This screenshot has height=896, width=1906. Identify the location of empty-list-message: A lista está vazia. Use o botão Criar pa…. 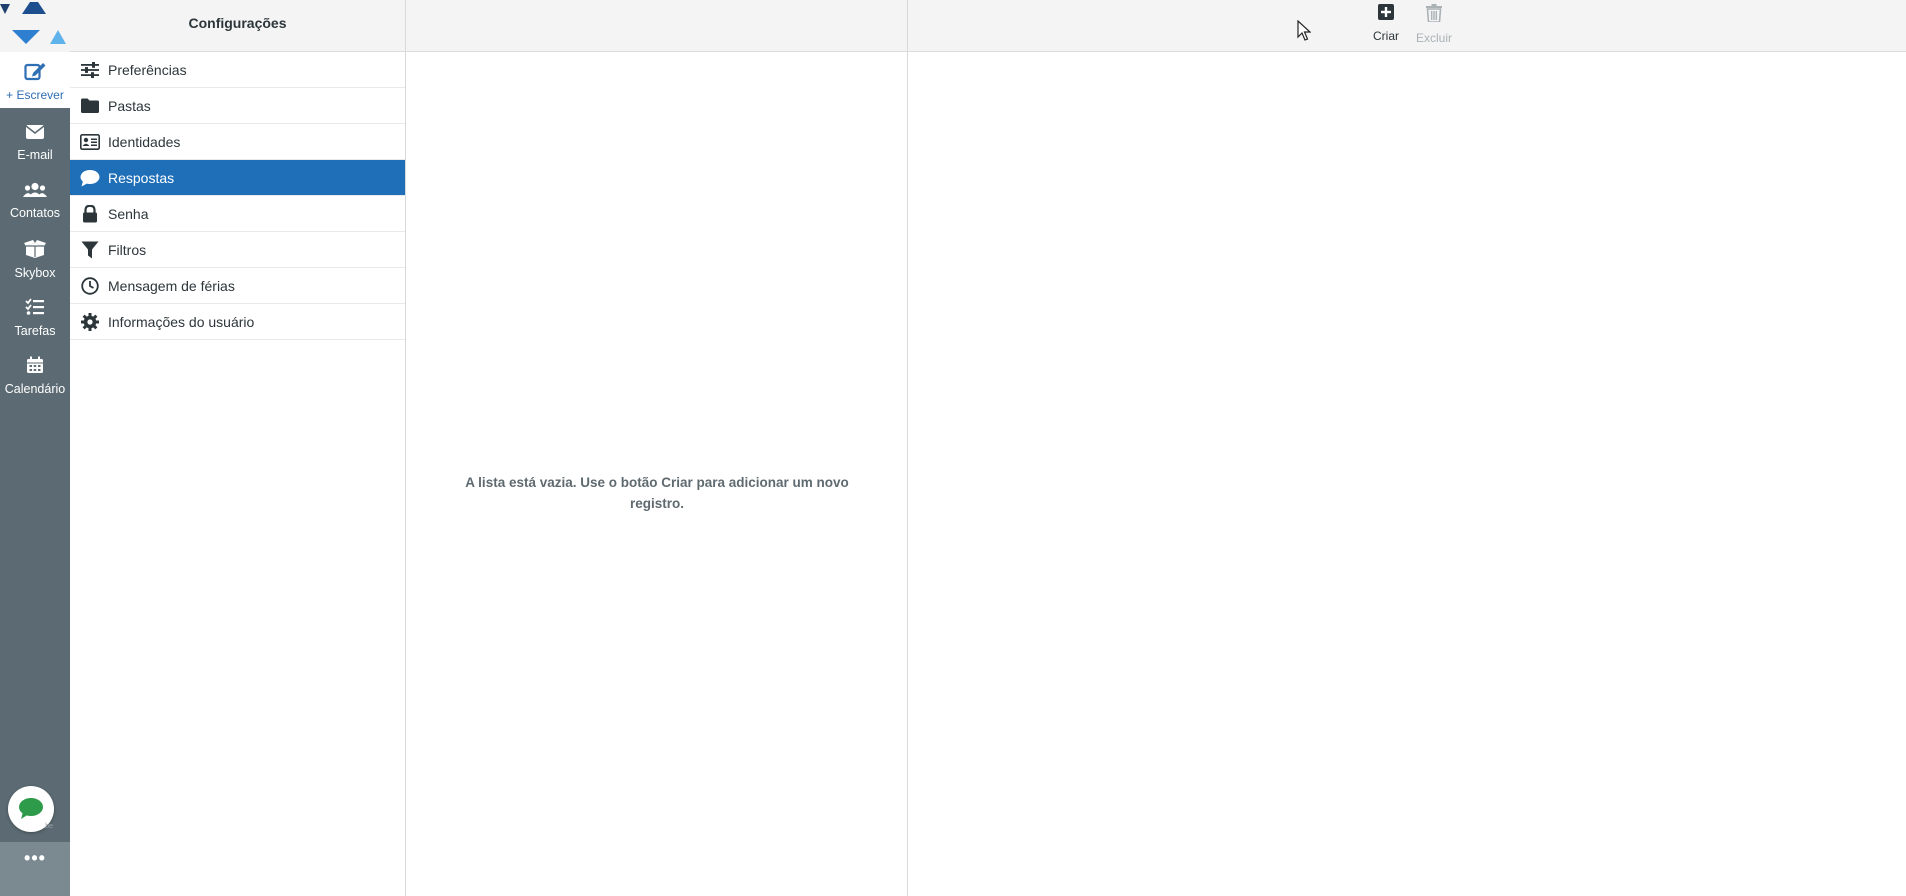
(657, 493).